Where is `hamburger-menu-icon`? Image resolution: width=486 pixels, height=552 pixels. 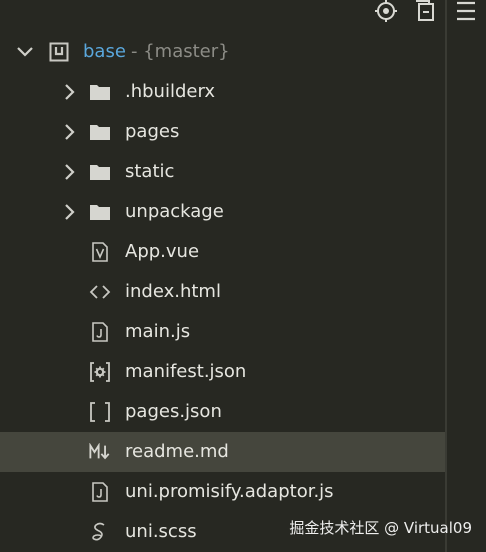
hamburger-menu-icon is located at coordinates (466, 11).